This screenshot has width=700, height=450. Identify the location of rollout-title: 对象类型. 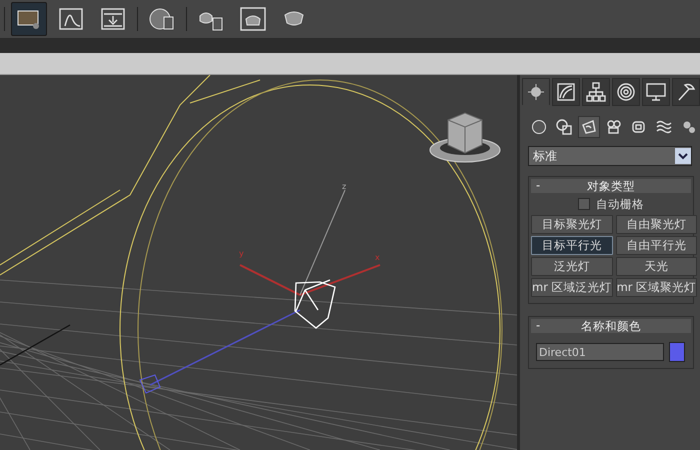
(611, 186).